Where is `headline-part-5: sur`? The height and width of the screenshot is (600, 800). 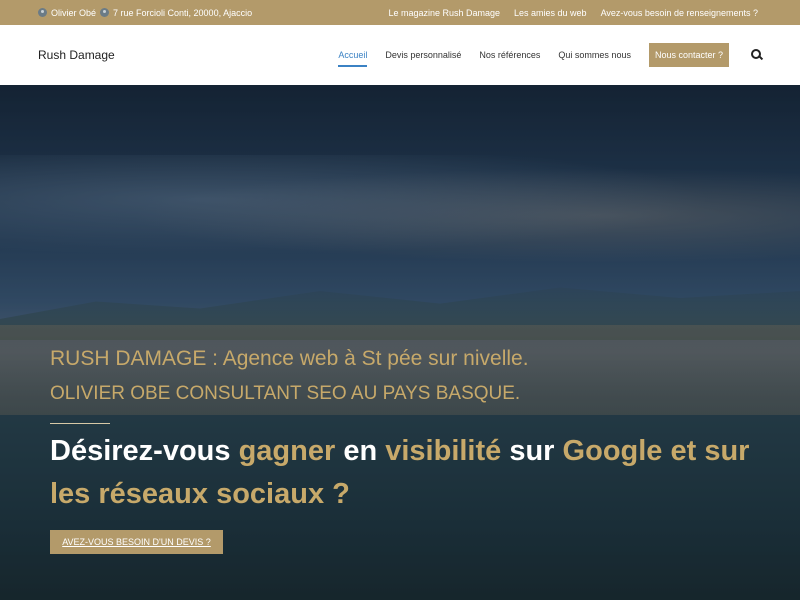
headline-part-5: sur is located at coordinates (532, 451).